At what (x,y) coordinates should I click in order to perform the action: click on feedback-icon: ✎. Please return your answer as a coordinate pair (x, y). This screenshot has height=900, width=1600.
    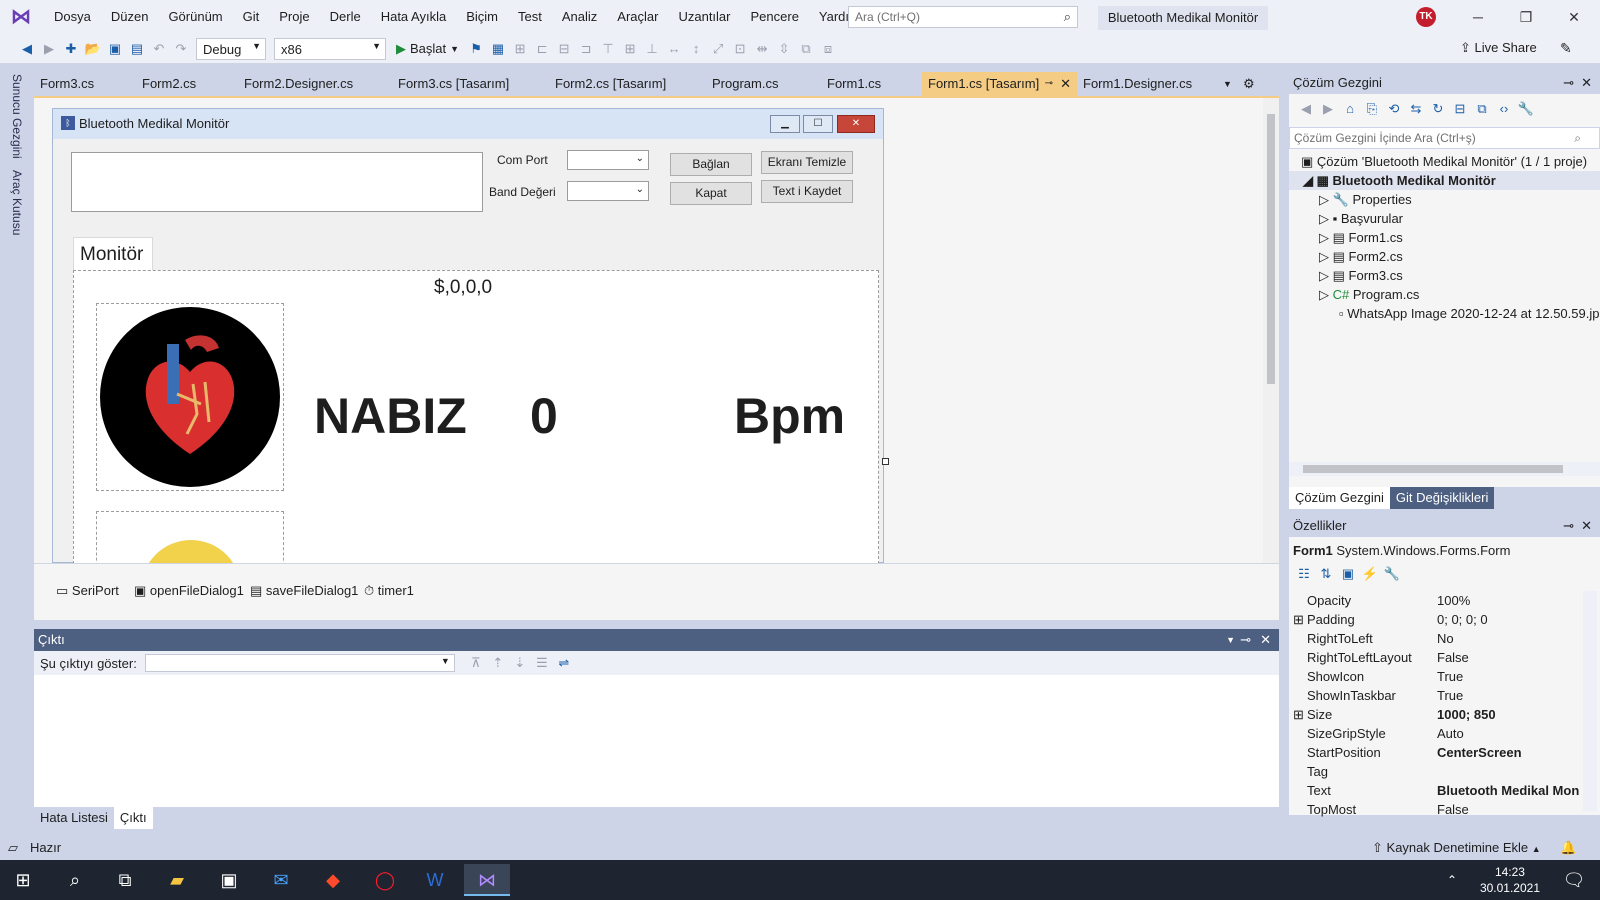
    Looking at the image, I should click on (1566, 48).